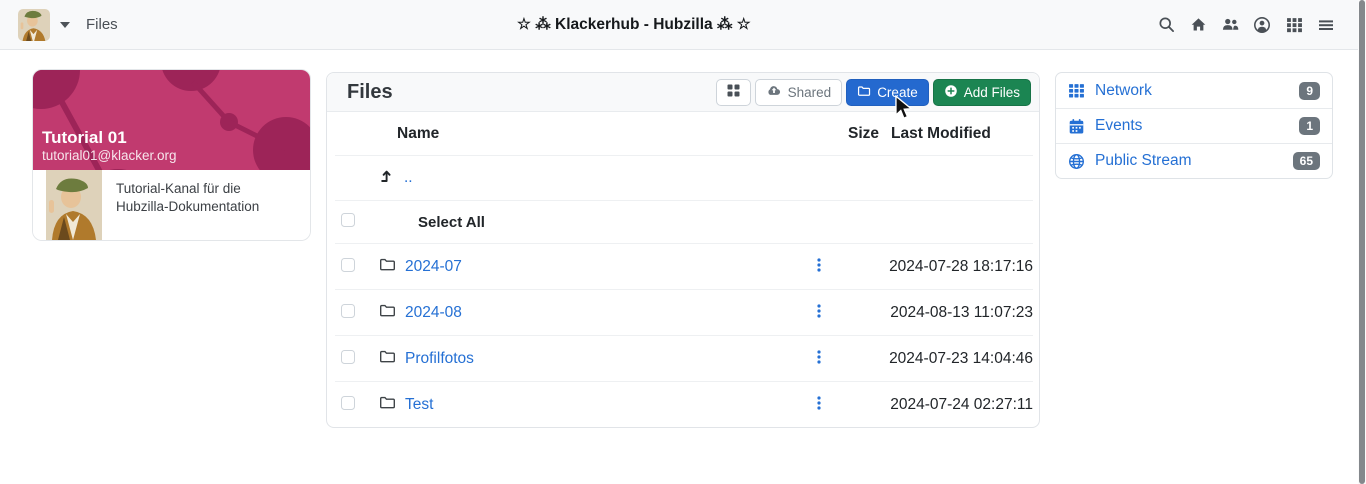 The image size is (1366, 484). I want to click on file-row: Test 2024-07-24 02:27:11, so click(684, 404).